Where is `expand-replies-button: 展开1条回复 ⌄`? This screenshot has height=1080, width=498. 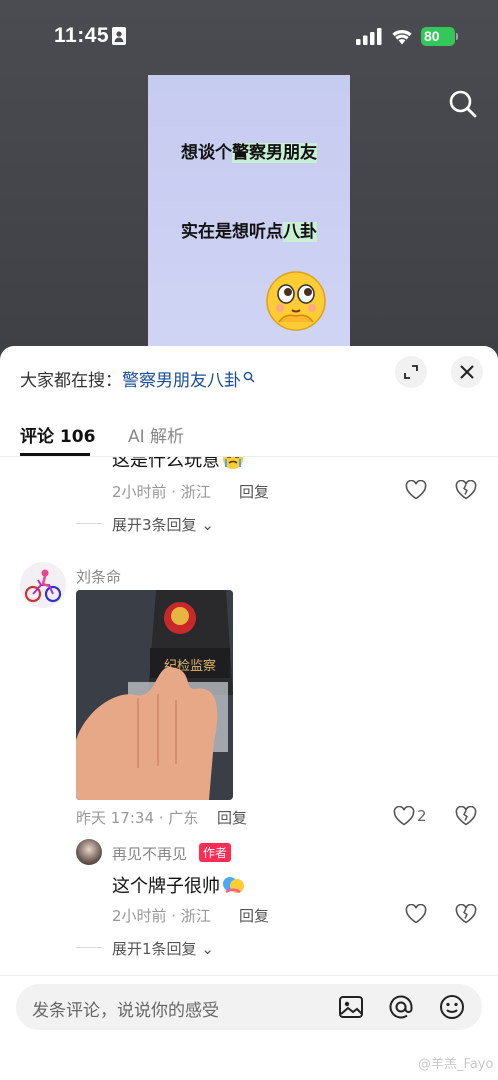 expand-replies-button: 展开1条回复 ⌄ is located at coordinates (163, 948).